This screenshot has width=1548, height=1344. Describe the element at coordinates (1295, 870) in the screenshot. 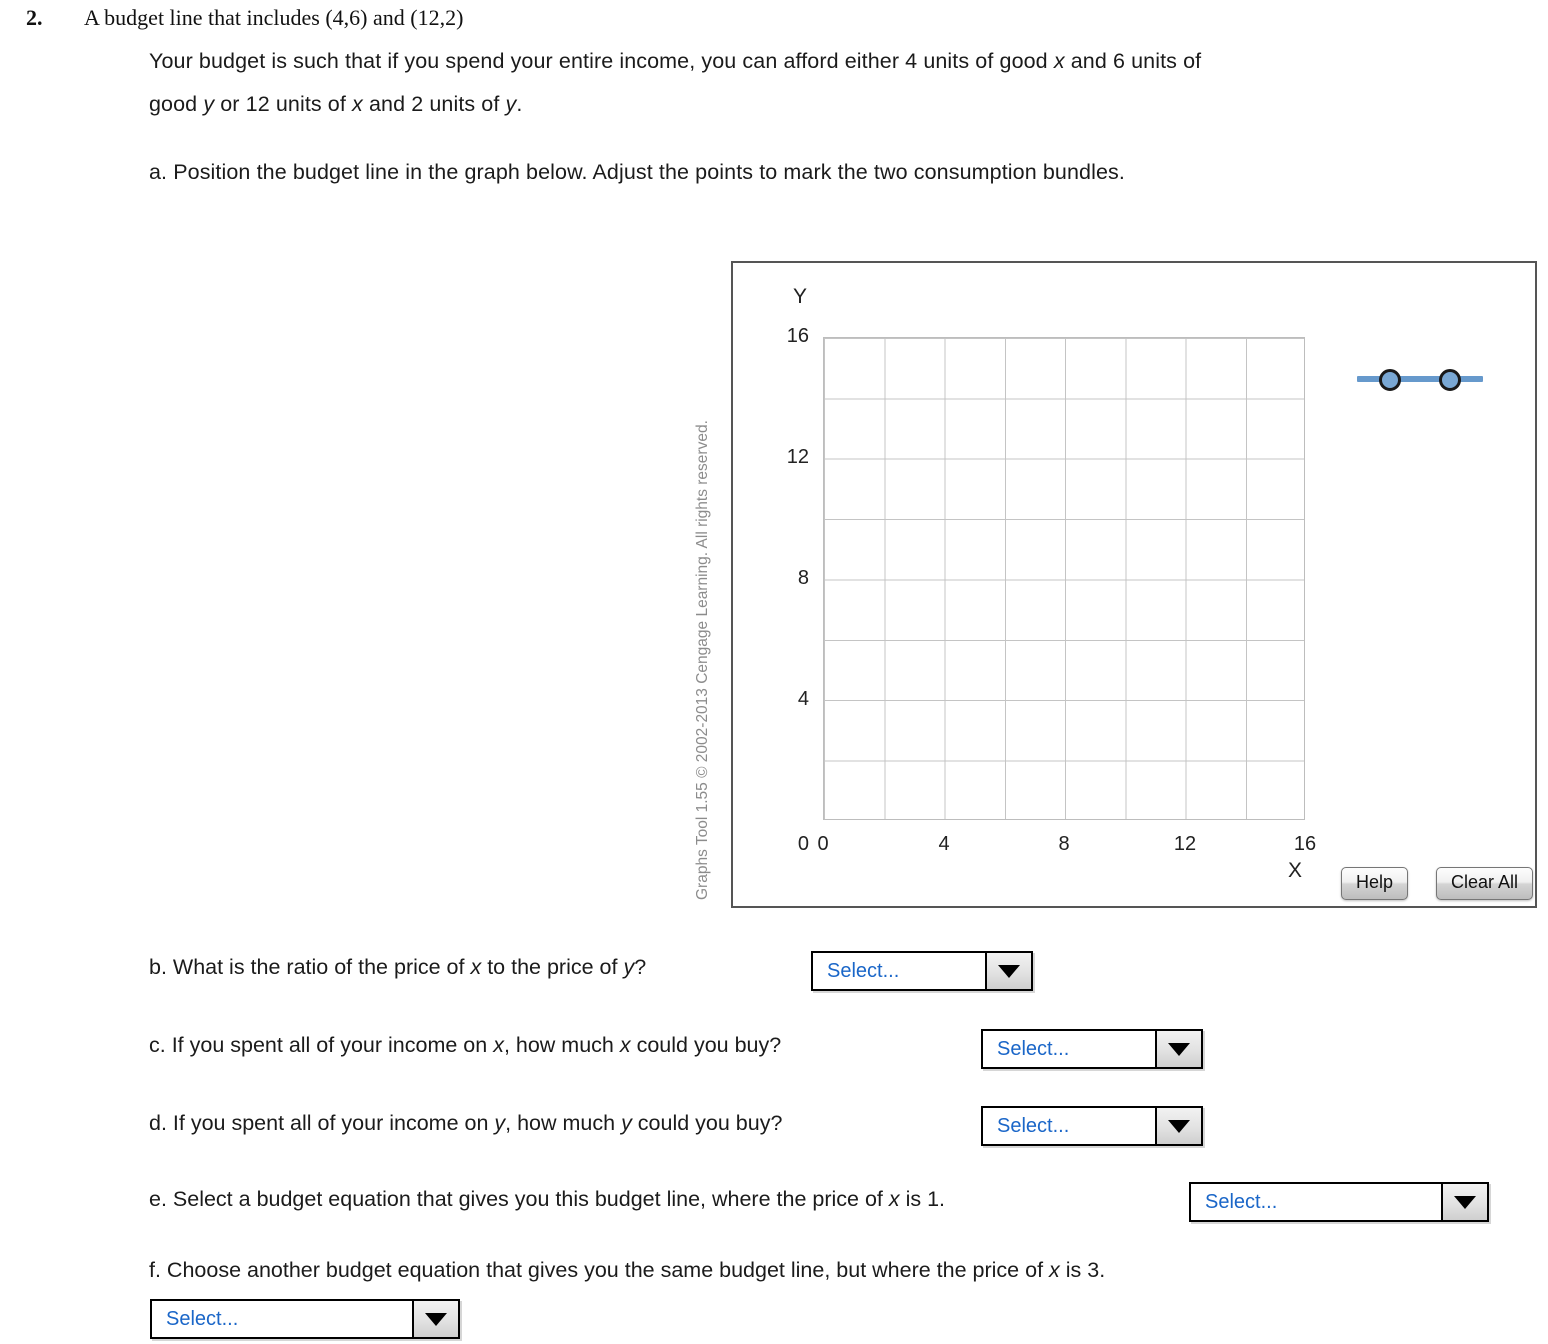

I see `x-axis-label: X` at that location.